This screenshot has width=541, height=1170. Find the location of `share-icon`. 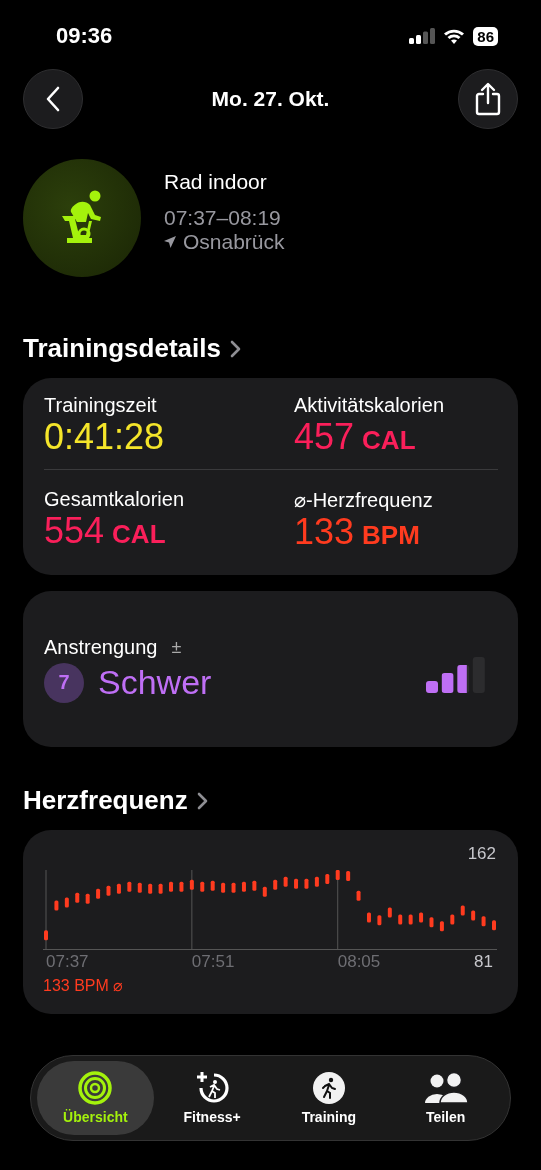

share-icon is located at coordinates (488, 99).